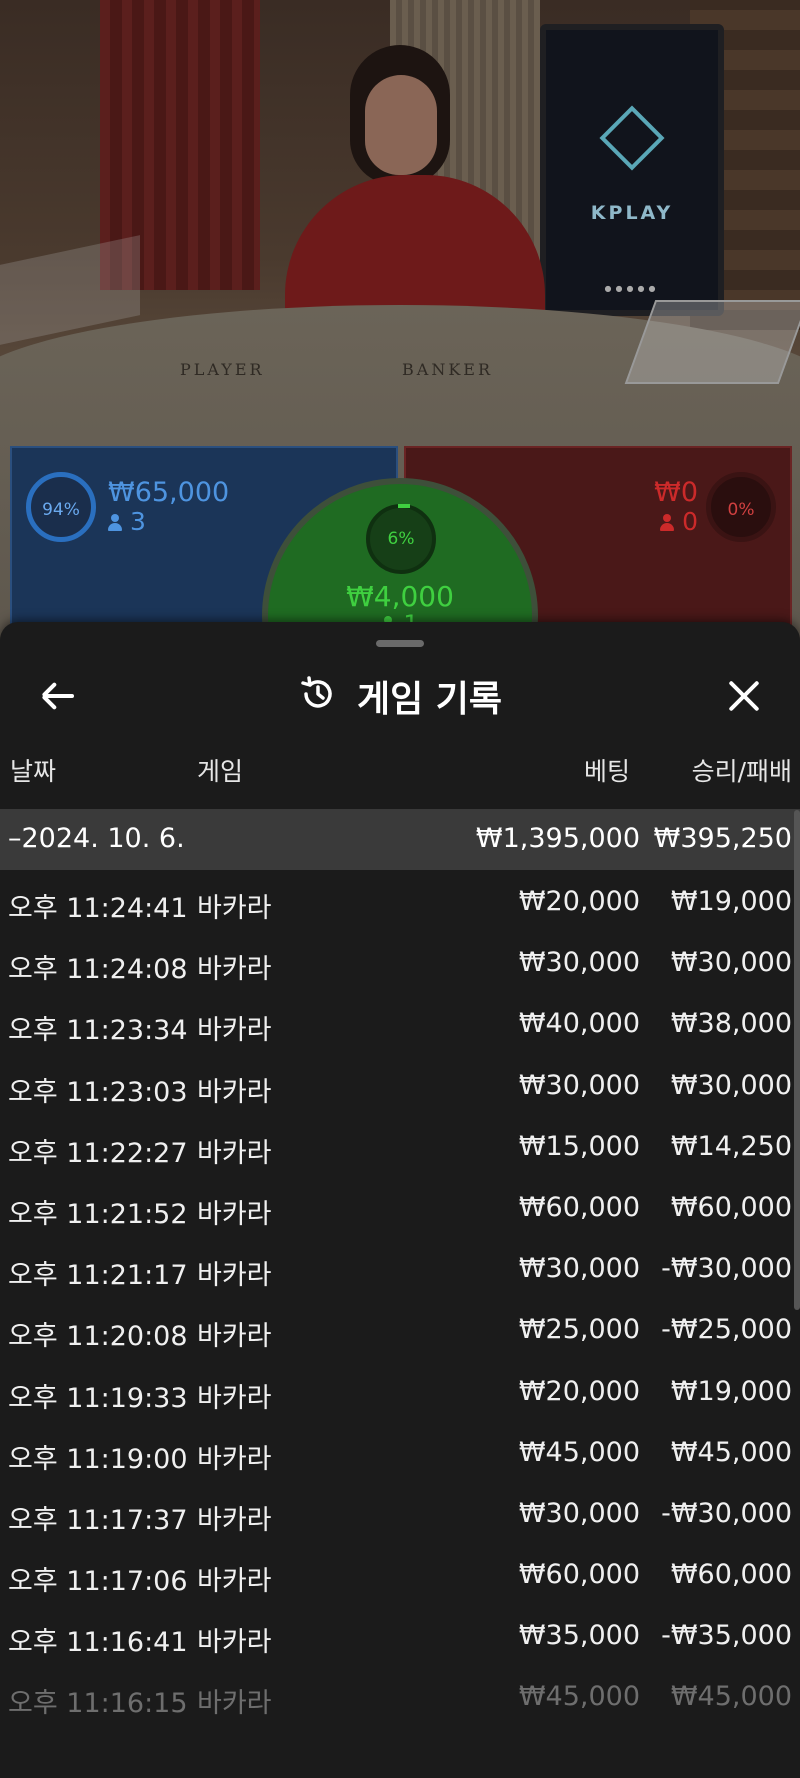 The width and height of the screenshot is (800, 1778). Describe the element at coordinates (98, 1153) in the screenshot. I see `row-time: 오후 11:22:27` at that location.